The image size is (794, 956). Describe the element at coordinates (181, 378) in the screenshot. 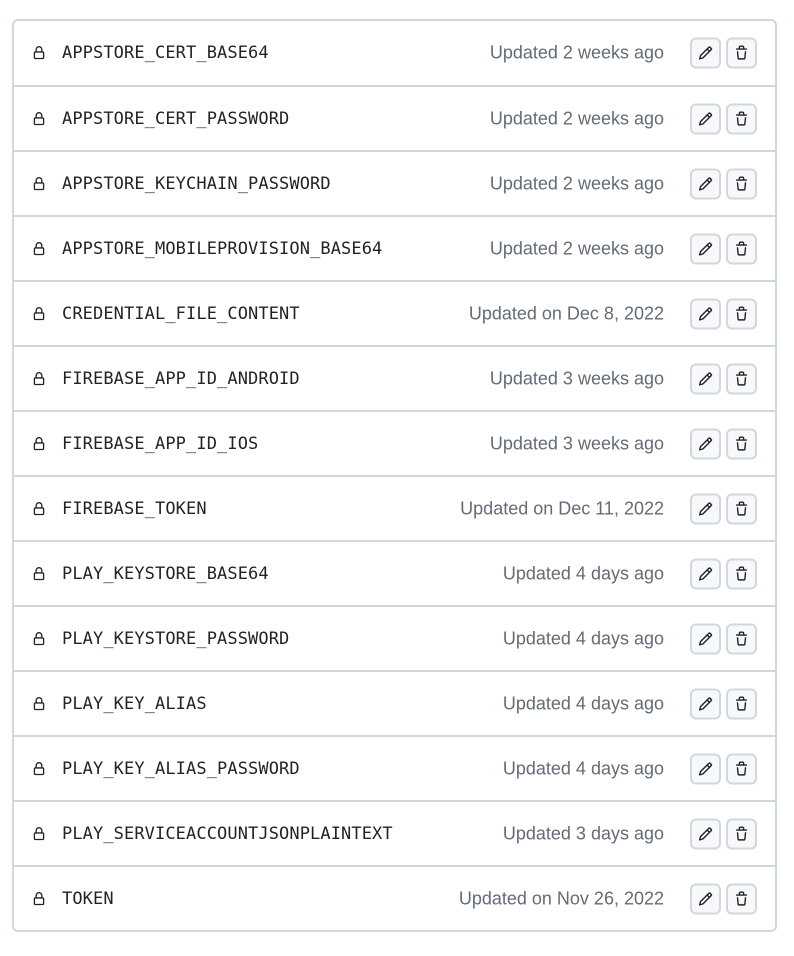

I see `secret-name: FIREBASE_APP_ID_ANDROID` at that location.